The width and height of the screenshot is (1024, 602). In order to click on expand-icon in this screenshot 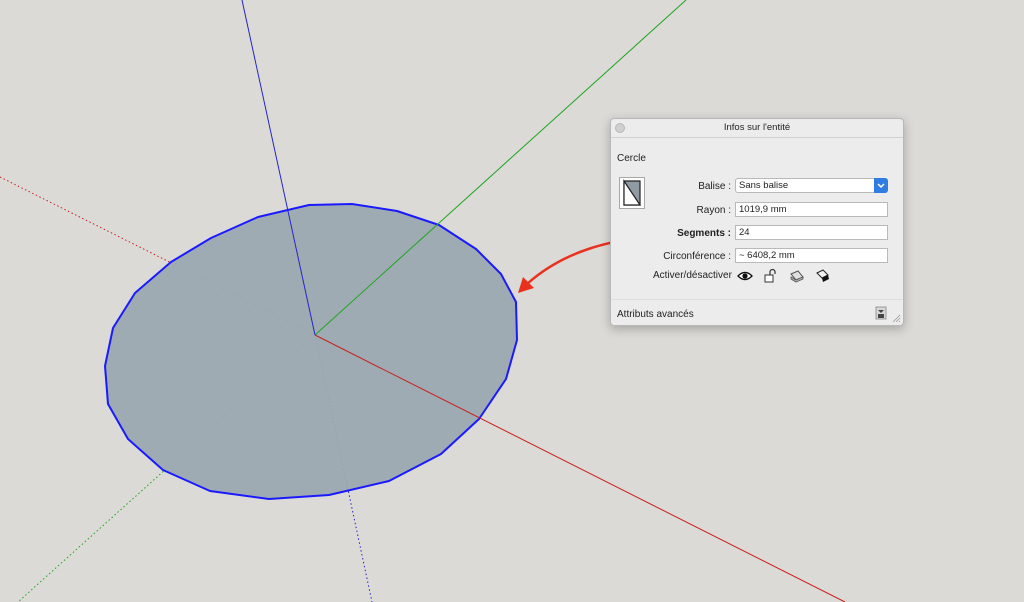, I will do `click(881, 313)`.